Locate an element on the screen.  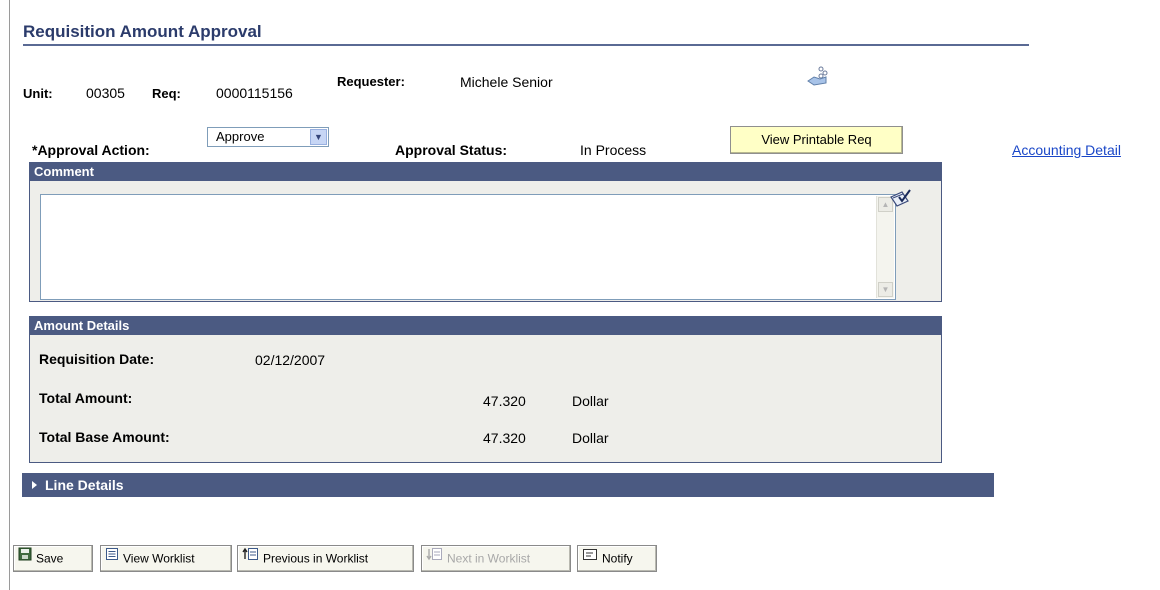
approval-action-value: Approve is located at coordinates (240, 136).